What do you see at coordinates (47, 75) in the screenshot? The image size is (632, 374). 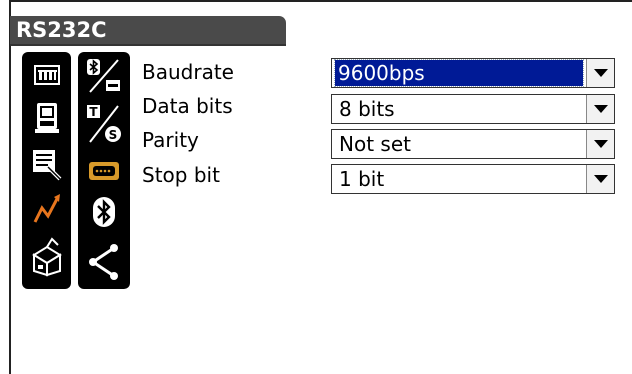 I see `instrument-menu-icon` at bounding box center [47, 75].